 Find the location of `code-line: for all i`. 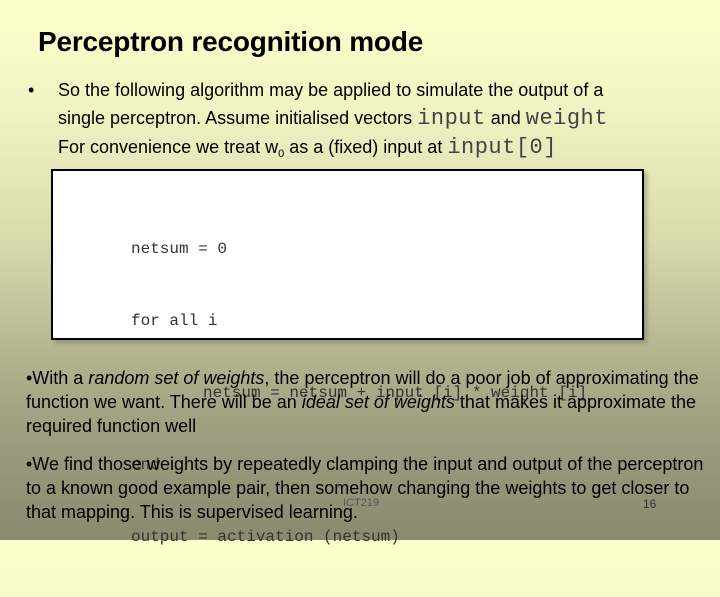

code-line: for all i is located at coordinates (174, 321).